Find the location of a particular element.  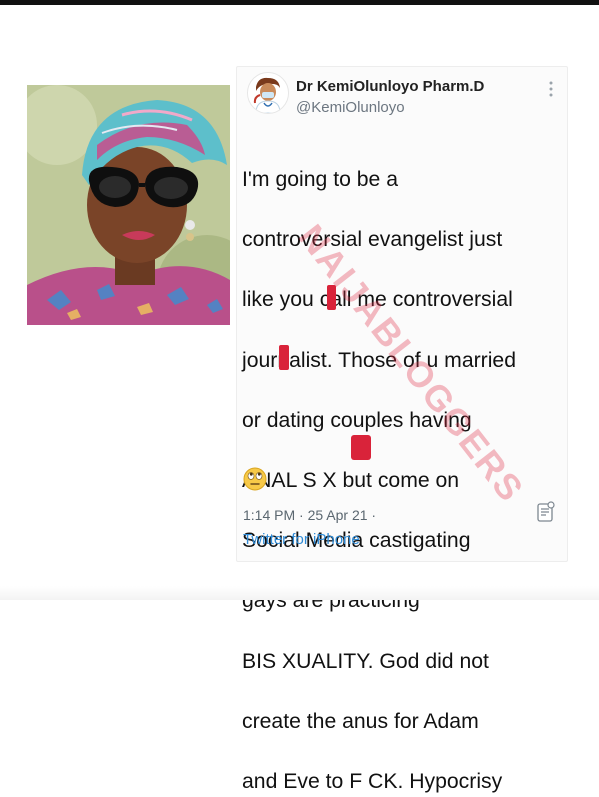

woman-portrait-image is located at coordinates (128, 205).